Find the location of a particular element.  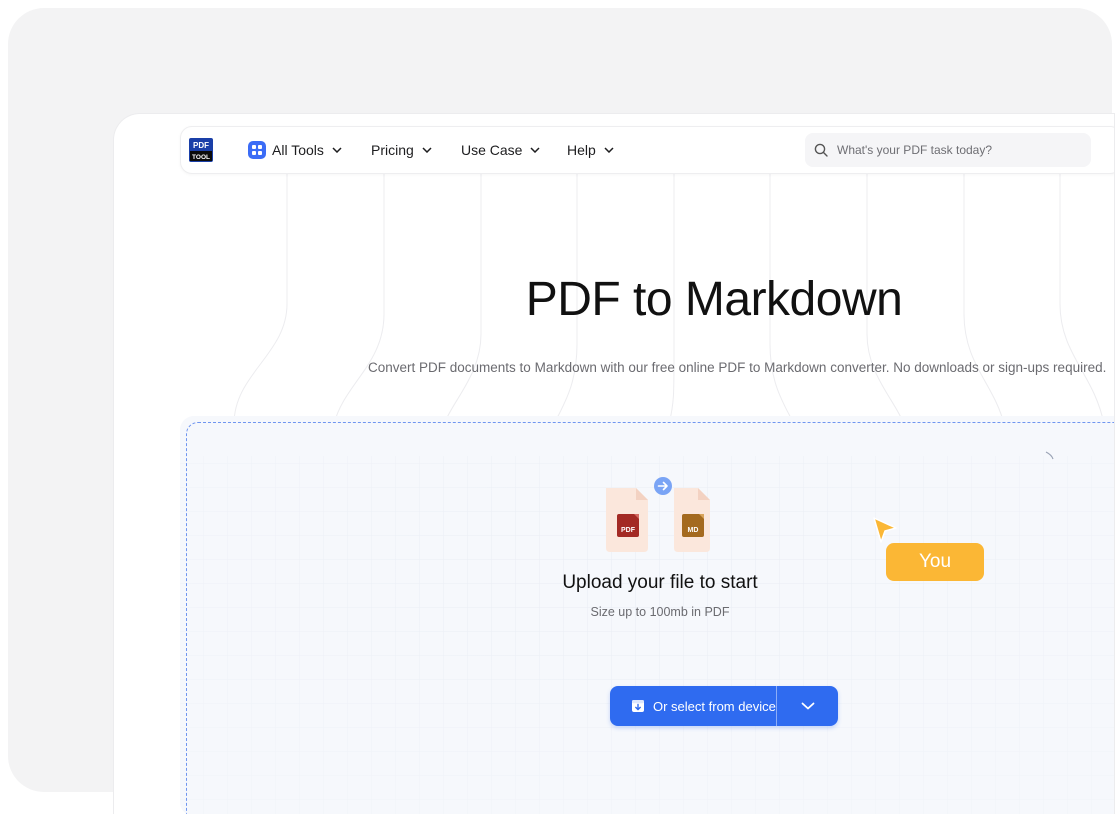

cursor-label-badge: You is located at coordinates (935, 562).